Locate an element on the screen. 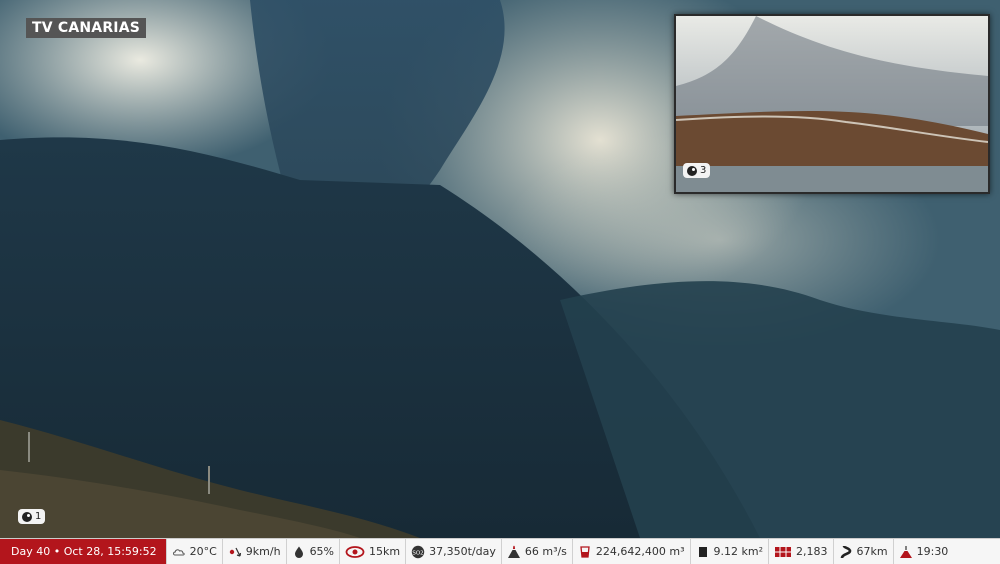 This screenshot has width=1000, height=564. cloud-icon is located at coordinates (179, 552).